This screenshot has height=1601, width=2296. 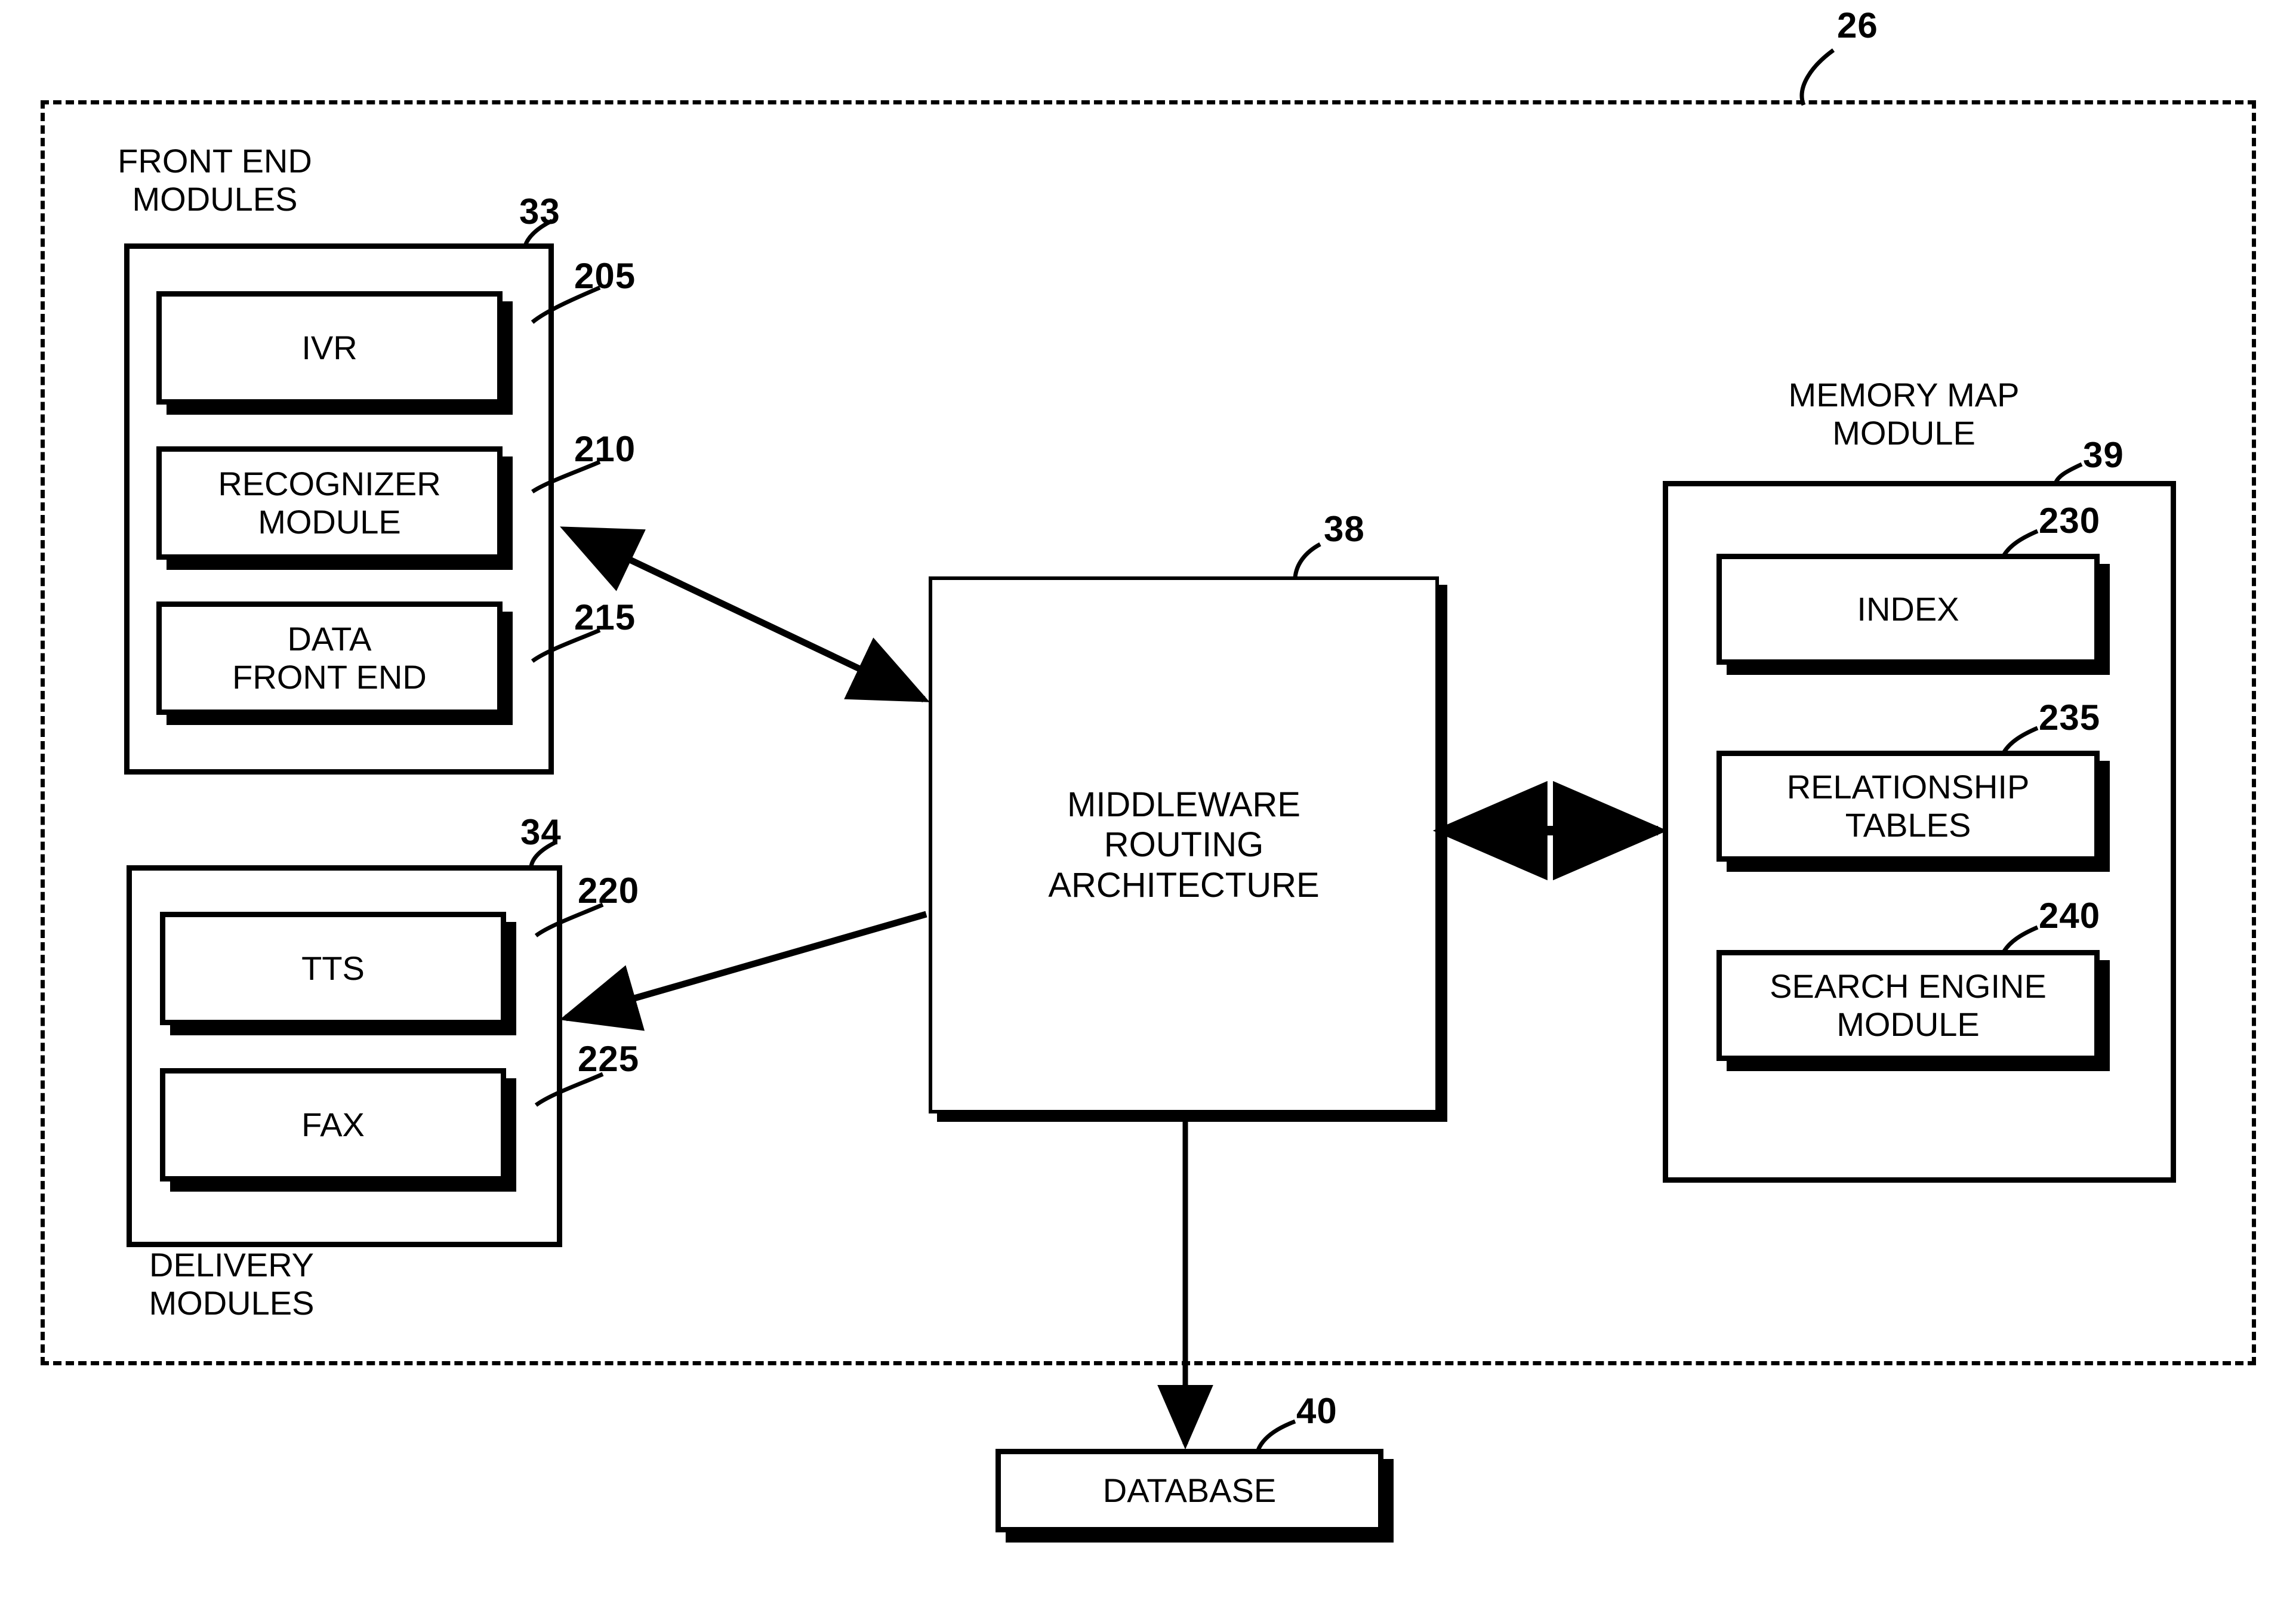 I want to click on module-recognizer: RECOGNIZER MODULE, so click(x=329, y=503).